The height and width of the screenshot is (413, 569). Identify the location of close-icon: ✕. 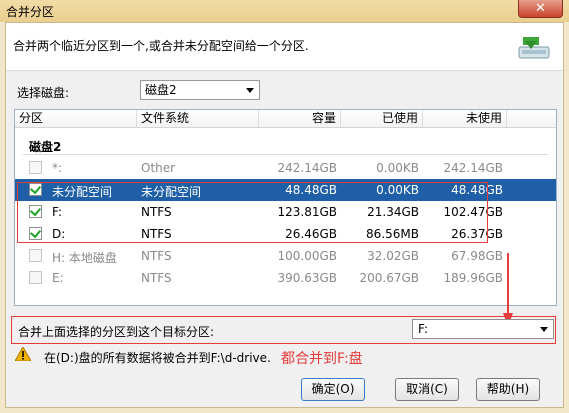
(540, 8).